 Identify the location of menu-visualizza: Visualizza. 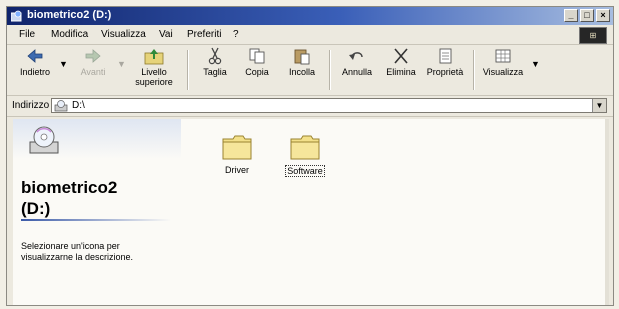
(123, 34).